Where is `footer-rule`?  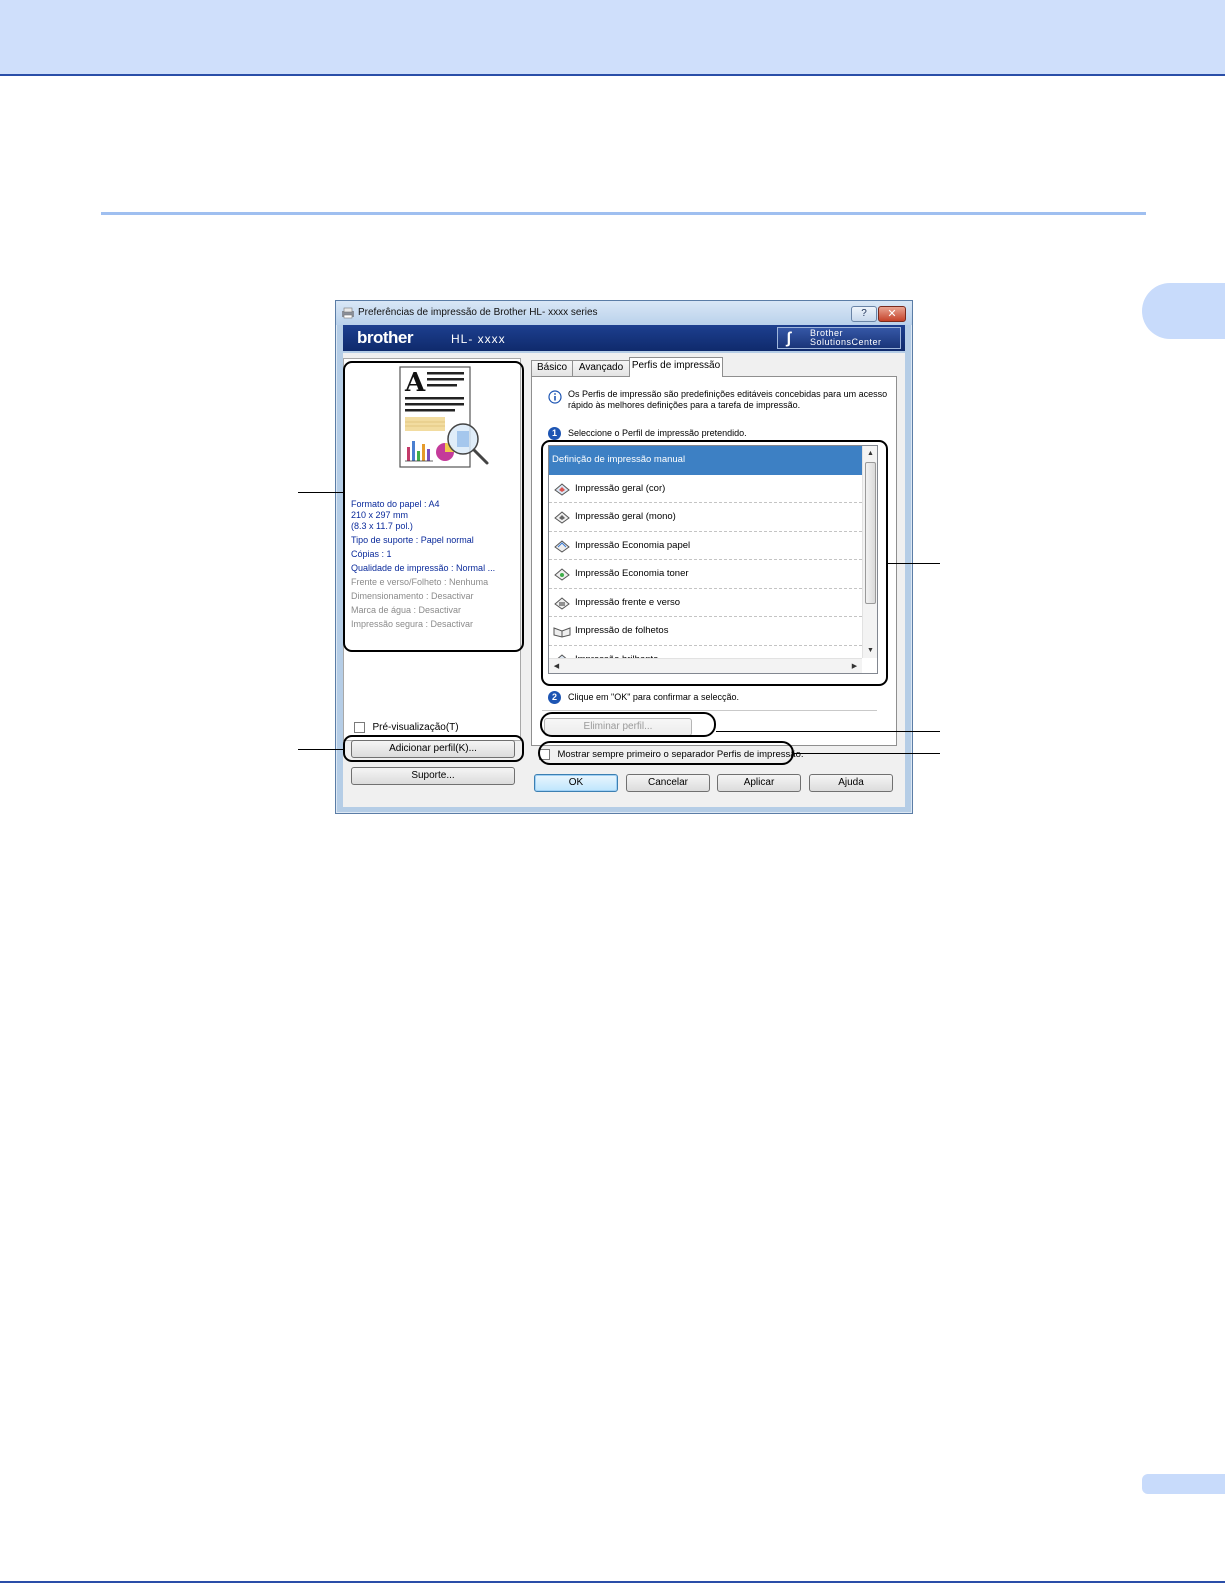 footer-rule is located at coordinates (612, 1582).